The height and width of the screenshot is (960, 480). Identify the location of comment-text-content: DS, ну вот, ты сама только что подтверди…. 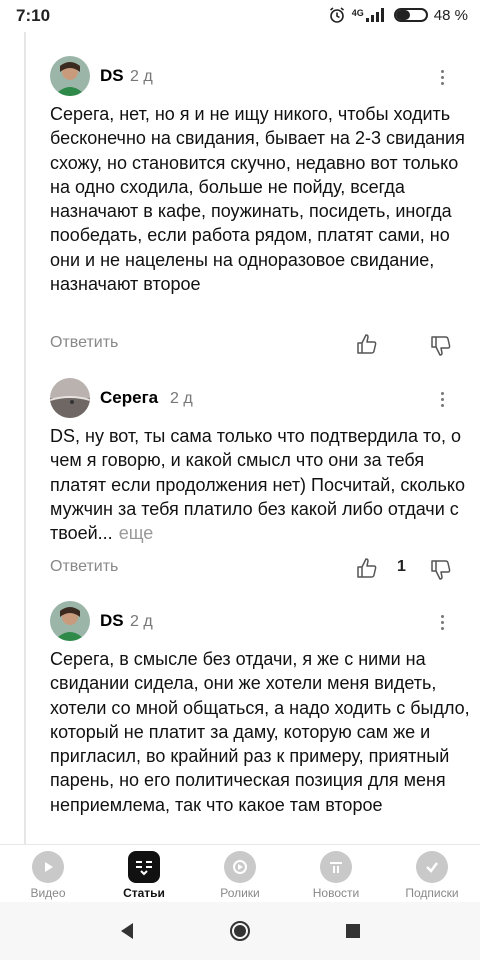
(258, 485).